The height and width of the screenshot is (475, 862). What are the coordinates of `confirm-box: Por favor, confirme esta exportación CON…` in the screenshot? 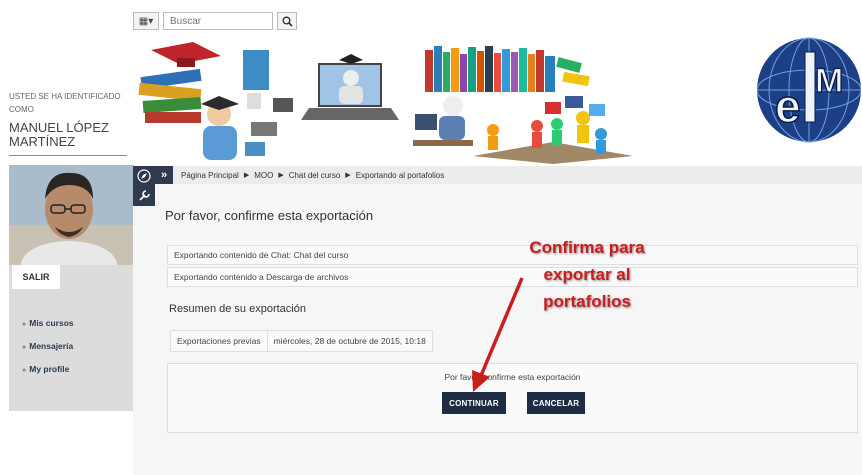 It's located at (512, 398).